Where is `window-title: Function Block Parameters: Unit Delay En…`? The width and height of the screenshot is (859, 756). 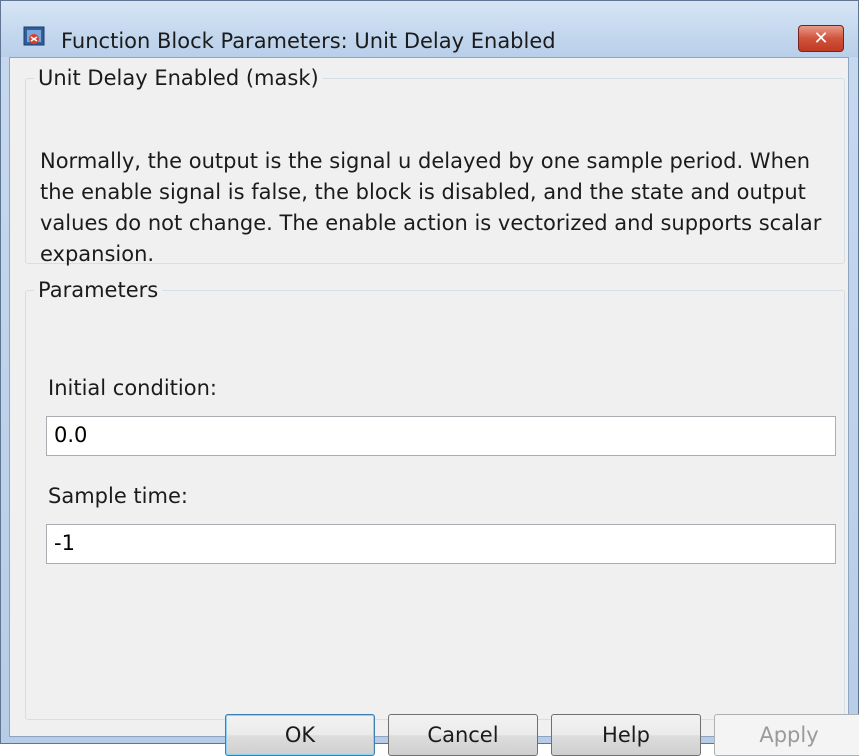 window-title: Function Block Parameters: Unit Delay En… is located at coordinates (308, 41).